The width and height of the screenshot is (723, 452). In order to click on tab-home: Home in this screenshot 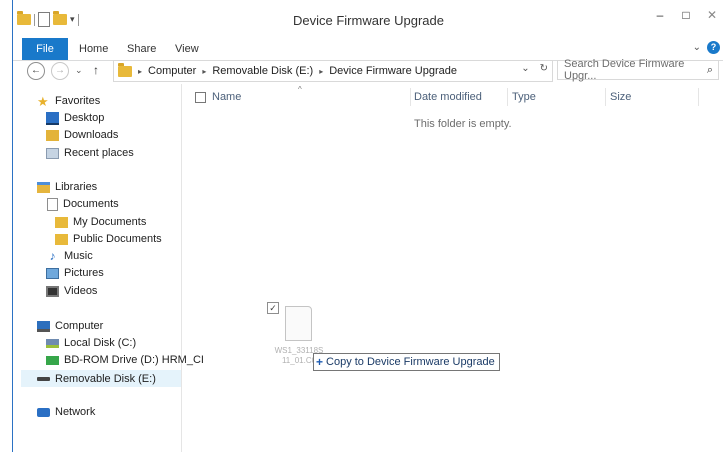, I will do `click(93, 49)`.